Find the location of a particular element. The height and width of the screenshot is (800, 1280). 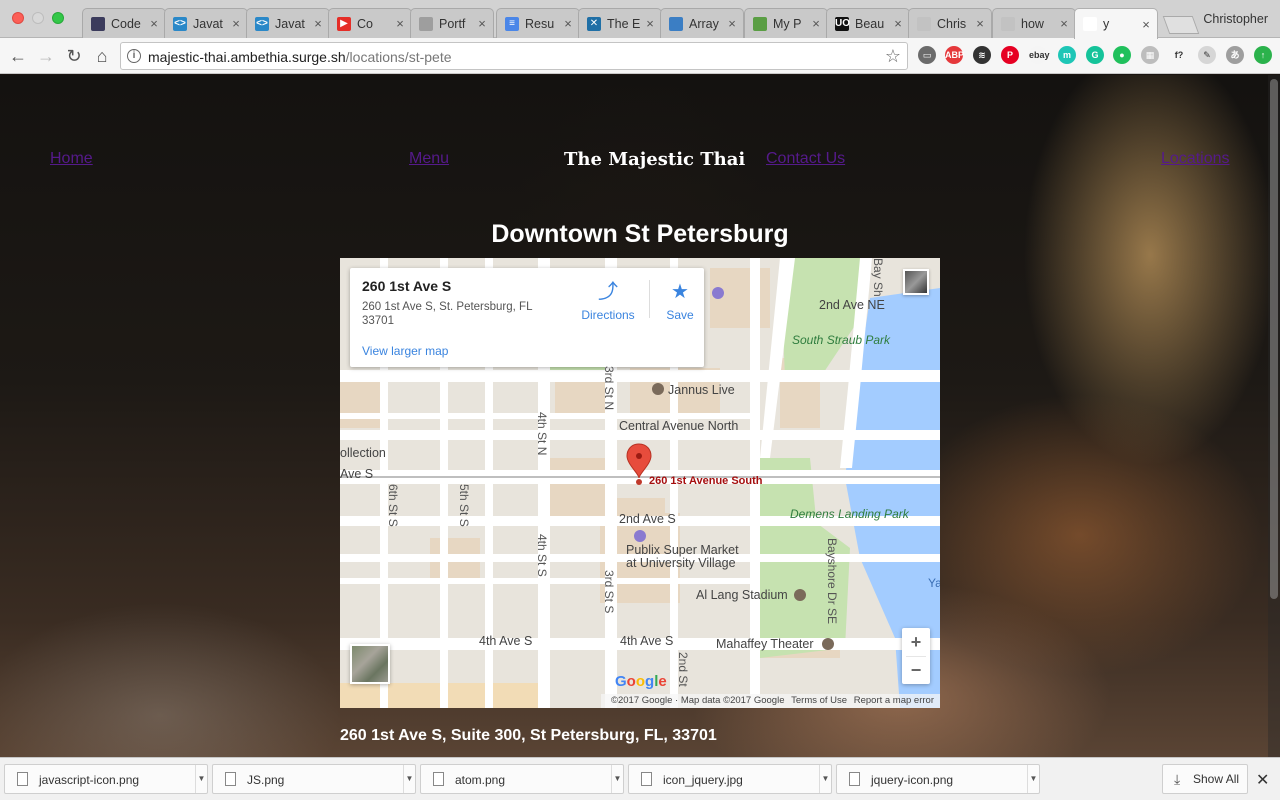

profile-name: Christopher is located at coordinates (1235, 19).